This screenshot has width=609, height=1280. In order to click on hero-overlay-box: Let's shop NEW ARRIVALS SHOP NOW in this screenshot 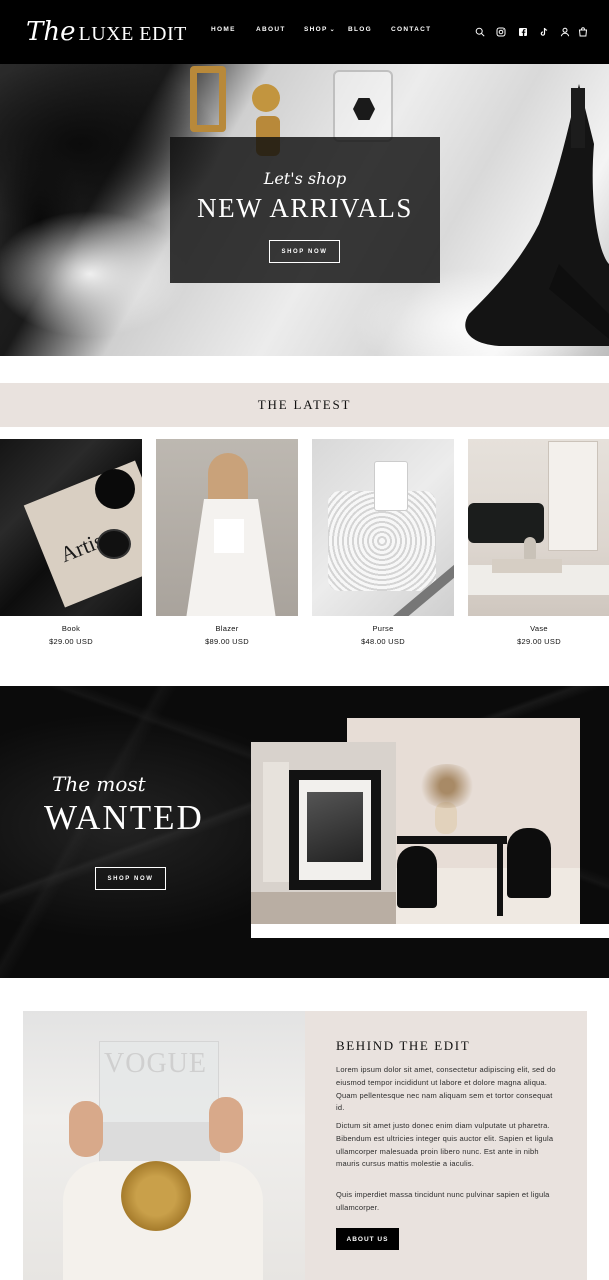, I will do `click(305, 210)`.